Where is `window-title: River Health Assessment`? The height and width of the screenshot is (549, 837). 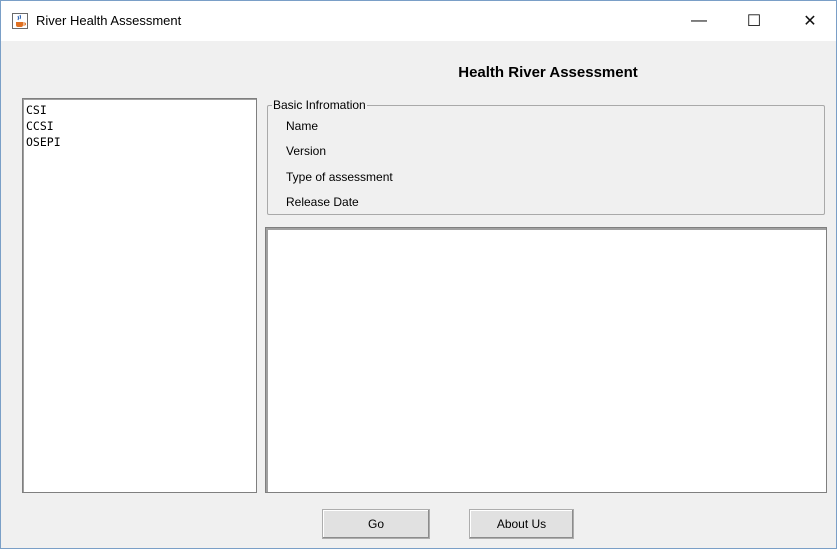 window-title: River Health Assessment is located at coordinates (109, 20).